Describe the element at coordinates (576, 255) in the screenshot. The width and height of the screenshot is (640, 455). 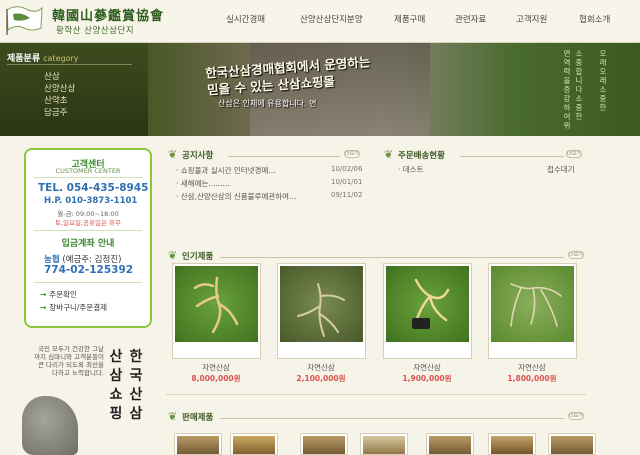
I see `popular-more-button: 더보기` at that location.